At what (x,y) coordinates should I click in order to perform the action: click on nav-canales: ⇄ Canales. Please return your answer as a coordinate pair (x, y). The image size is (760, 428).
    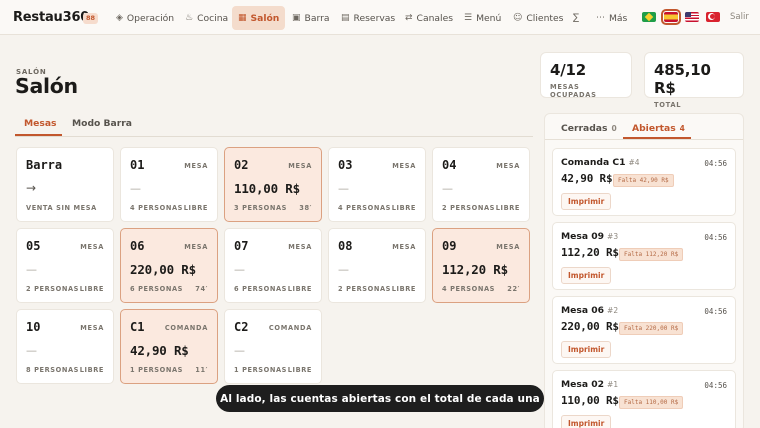
    Looking at the image, I should click on (429, 18).